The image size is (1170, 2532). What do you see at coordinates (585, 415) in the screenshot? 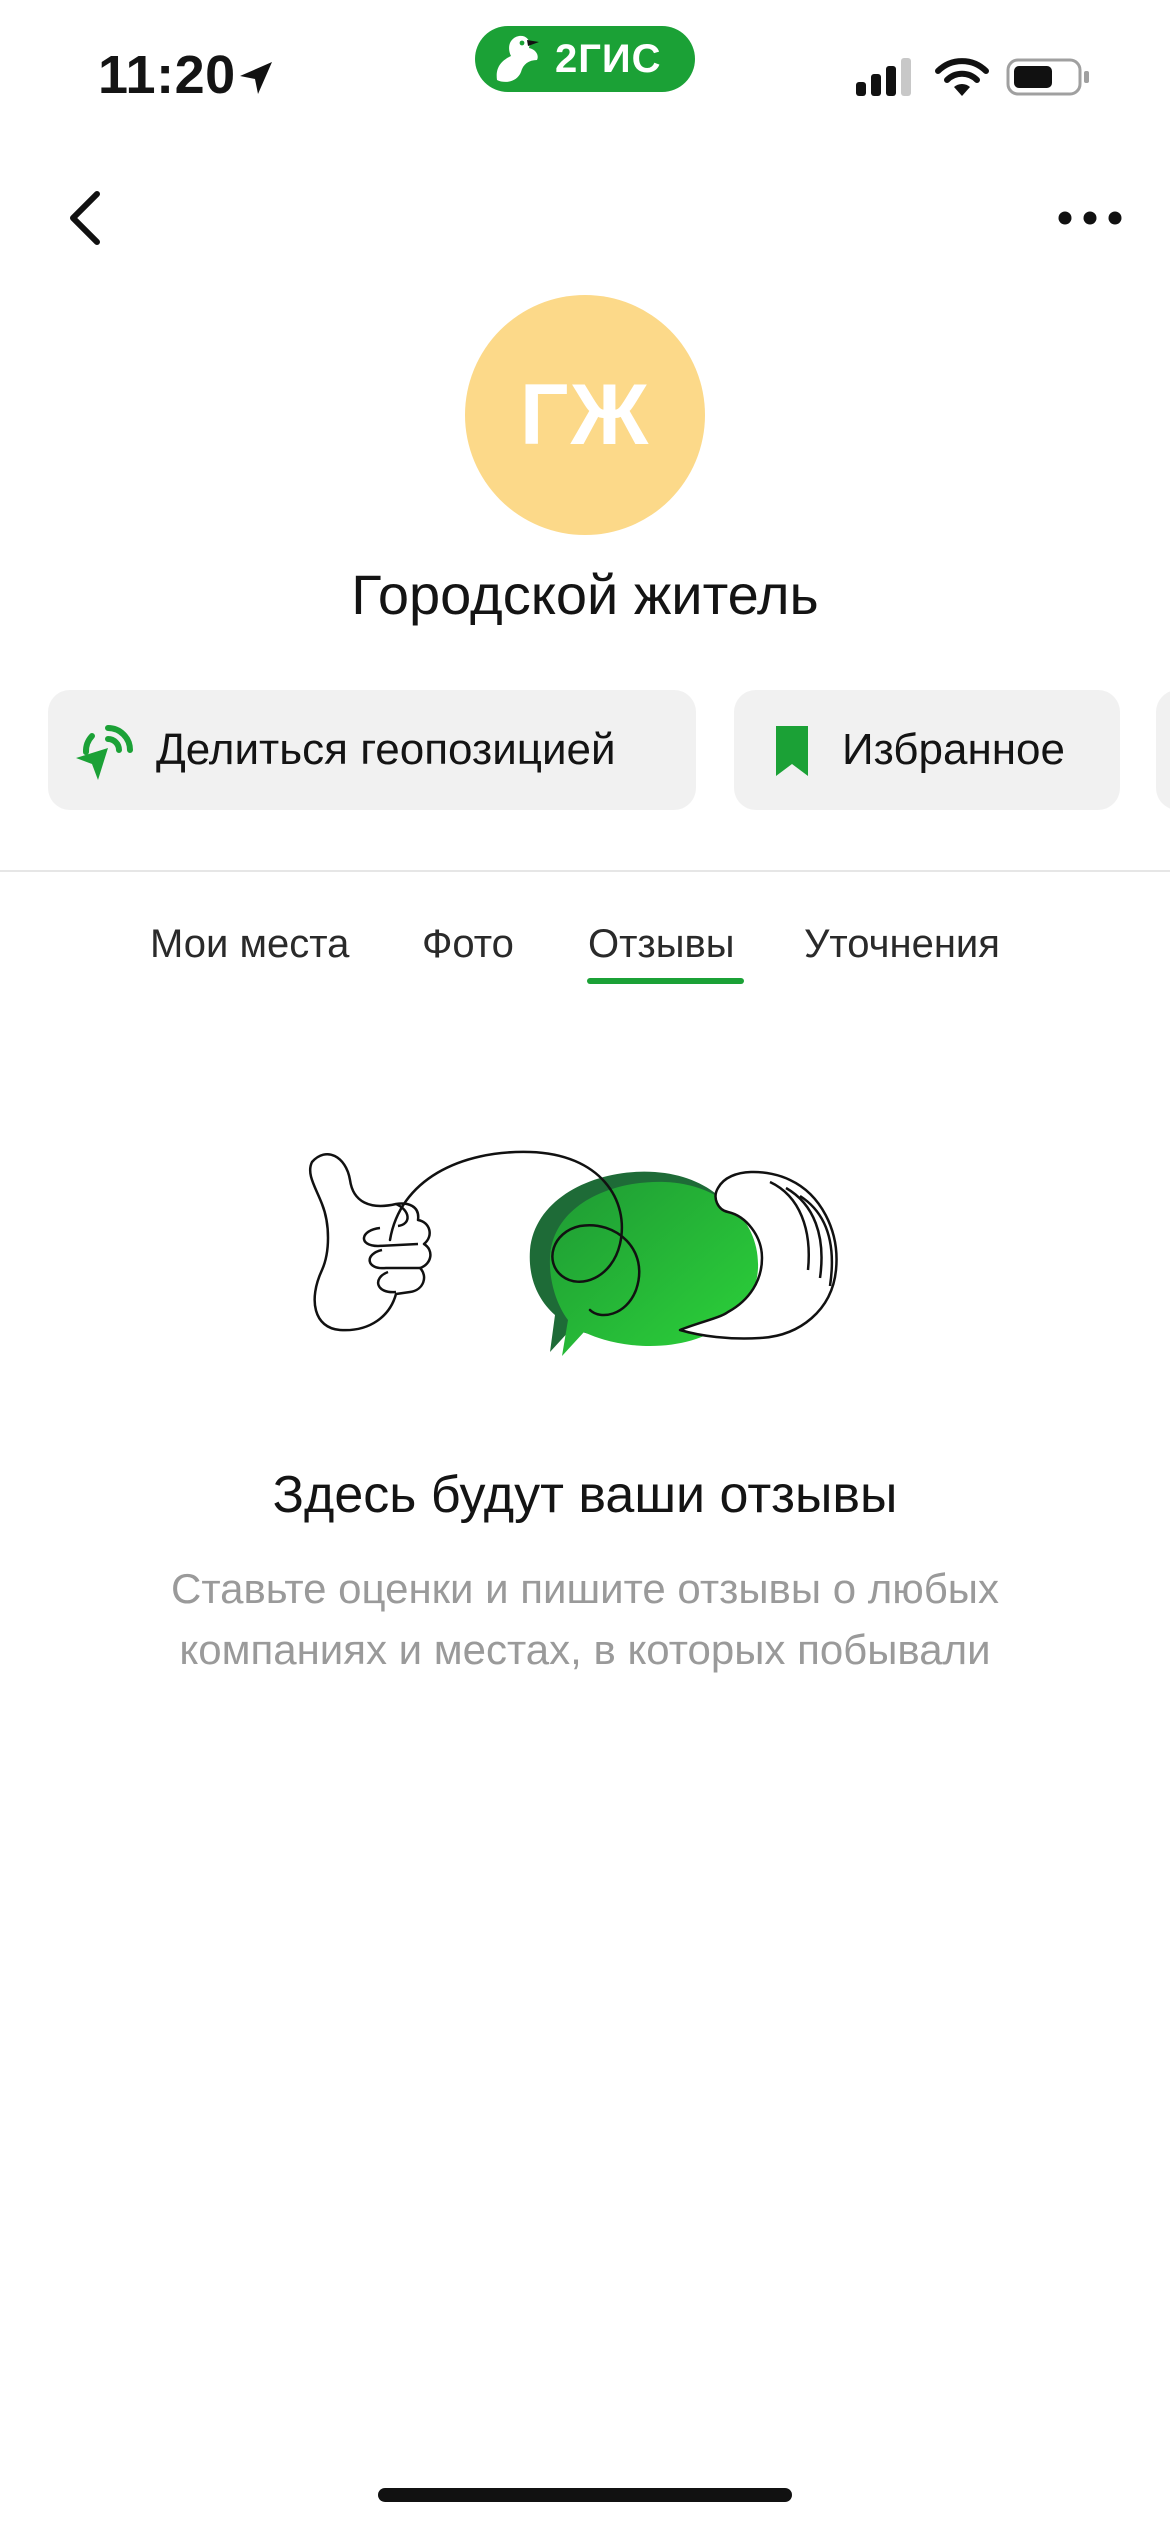
I see `avatar: ГЖ` at bounding box center [585, 415].